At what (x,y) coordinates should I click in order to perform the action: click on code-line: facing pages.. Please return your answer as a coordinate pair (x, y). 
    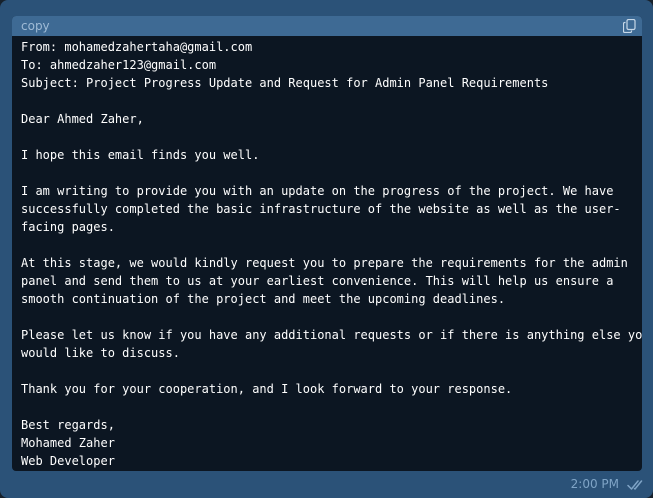
    Looking at the image, I should click on (68, 227).